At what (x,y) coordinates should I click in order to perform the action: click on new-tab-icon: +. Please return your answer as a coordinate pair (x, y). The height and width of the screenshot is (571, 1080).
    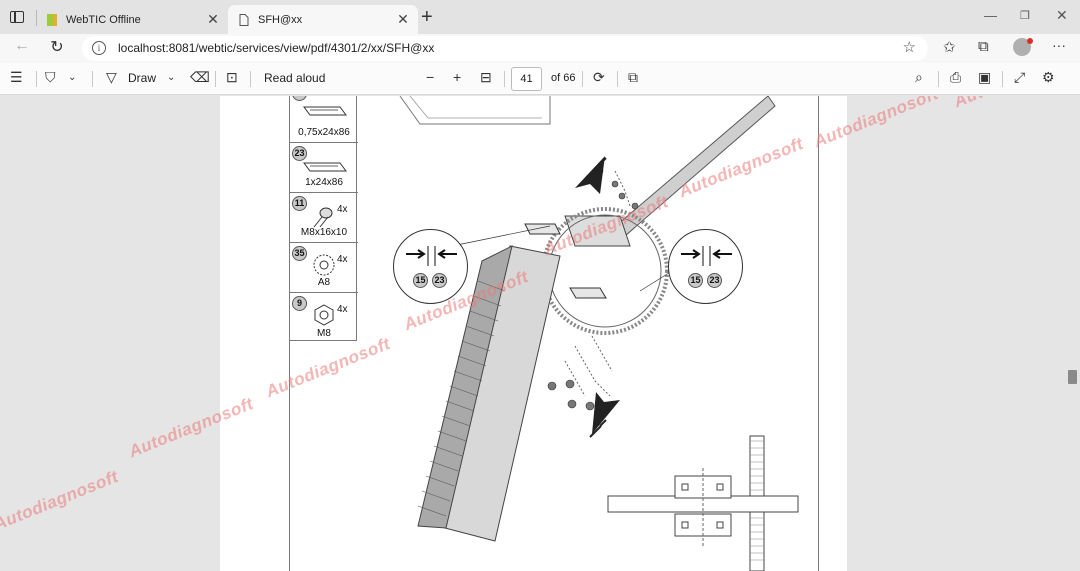
    Looking at the image, I should click on (427, 17).